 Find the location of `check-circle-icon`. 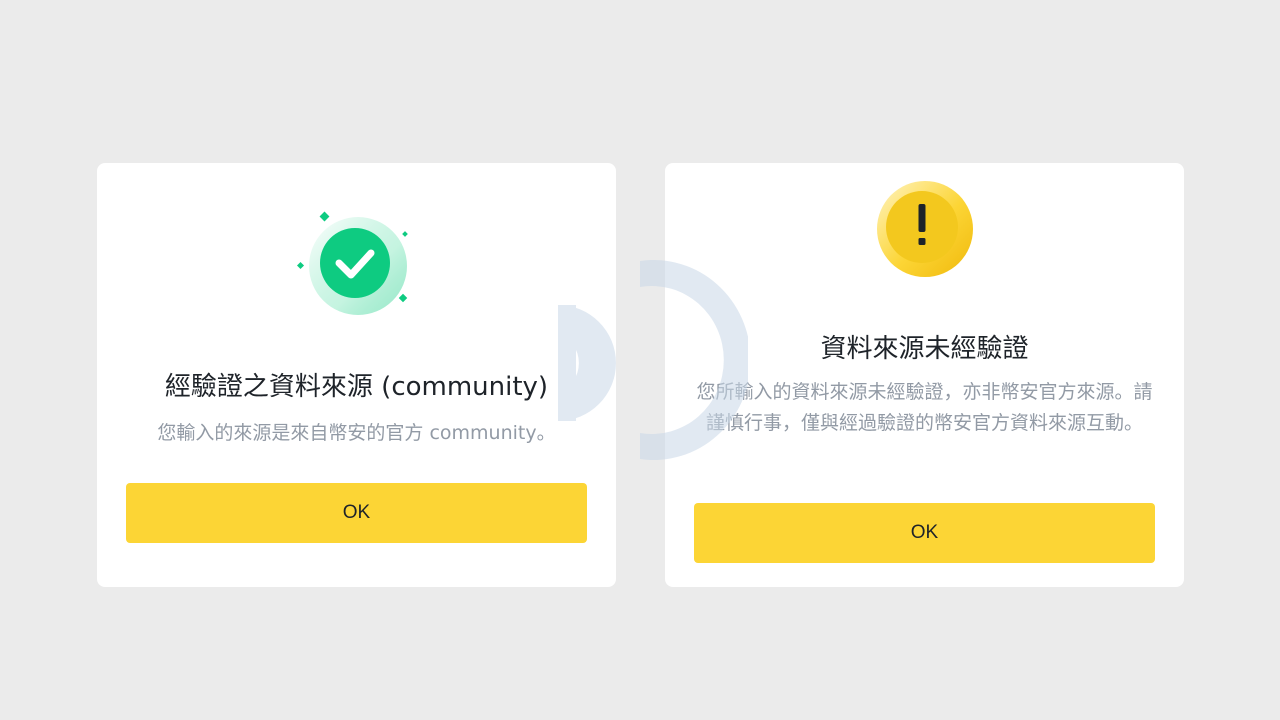

check-circle-icon is located at coordinates (356, 264).